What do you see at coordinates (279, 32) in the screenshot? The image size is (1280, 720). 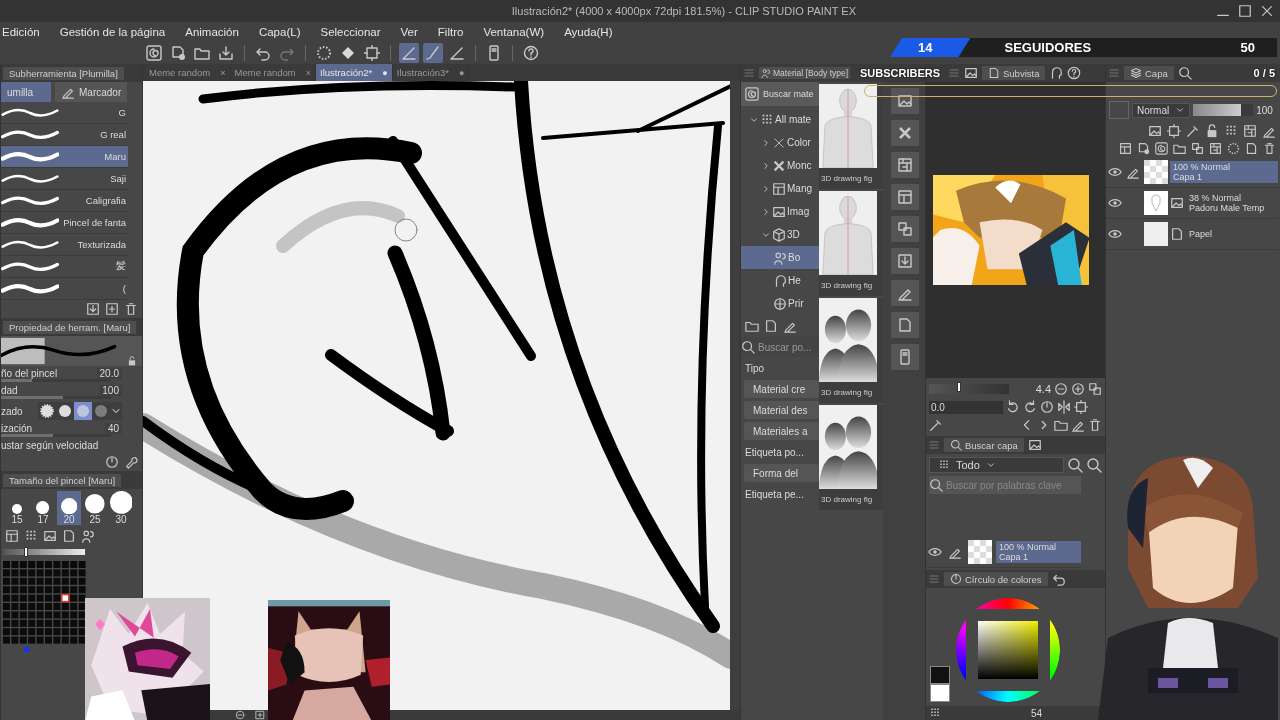 I see `menu-item: Capa(L)` at bounding box center [279, 32].